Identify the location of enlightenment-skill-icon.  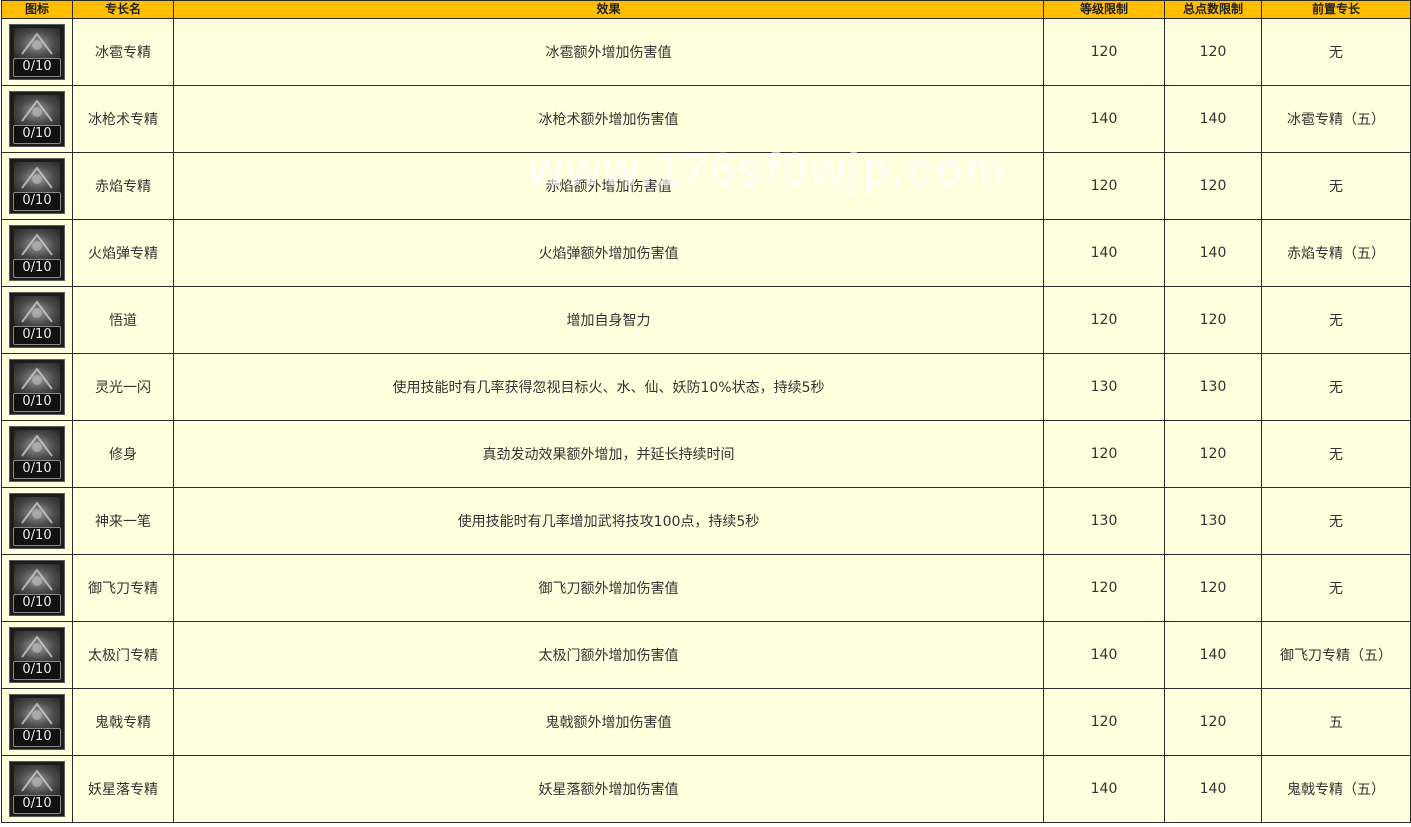
(37, 312).